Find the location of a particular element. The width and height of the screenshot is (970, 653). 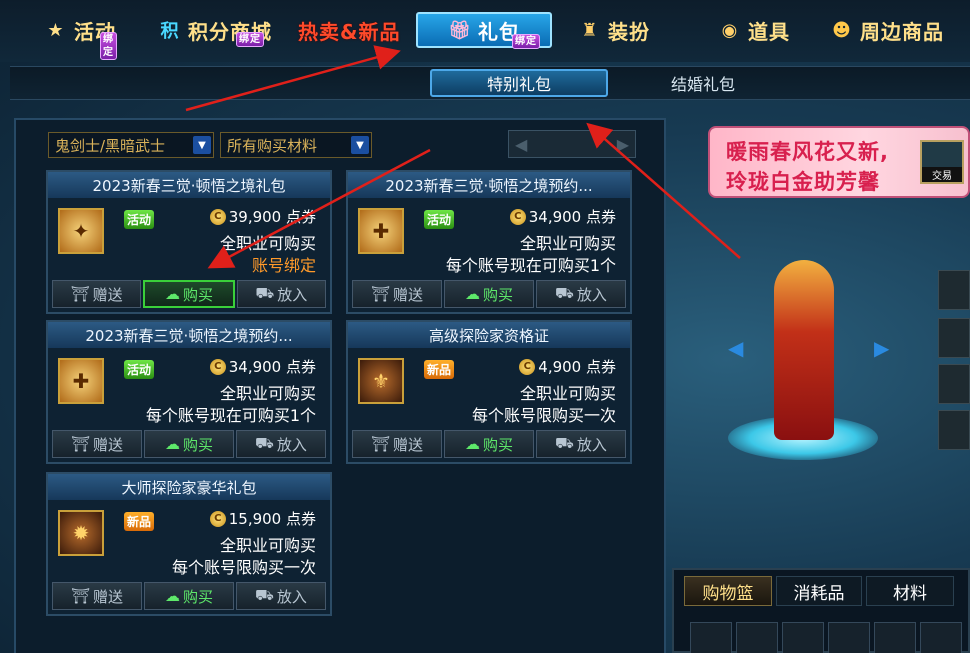

tab-label: 热卖&新品 is located at coordinates (349, 31).